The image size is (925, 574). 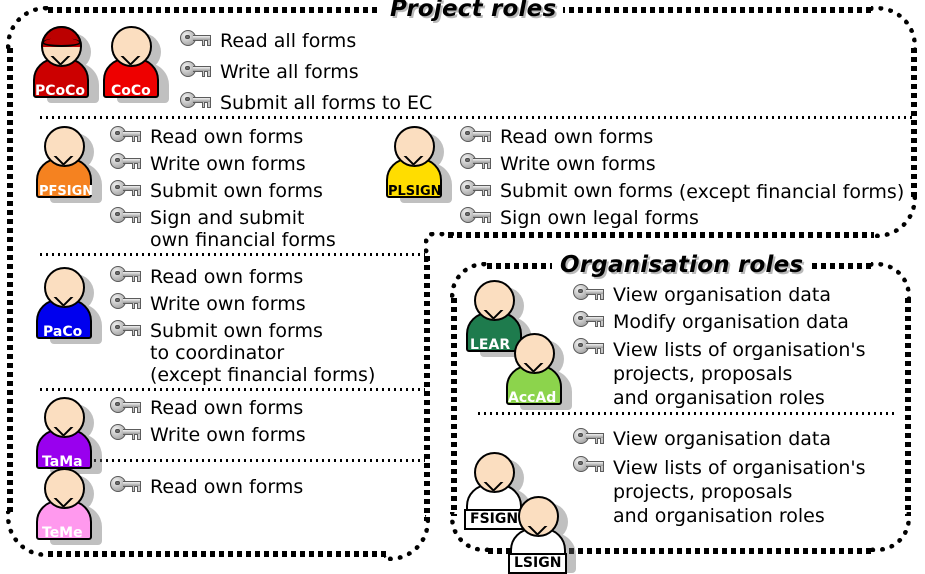 I want to click on permission-label: Submit own forms to coordinator, so click(x=236, y=342).